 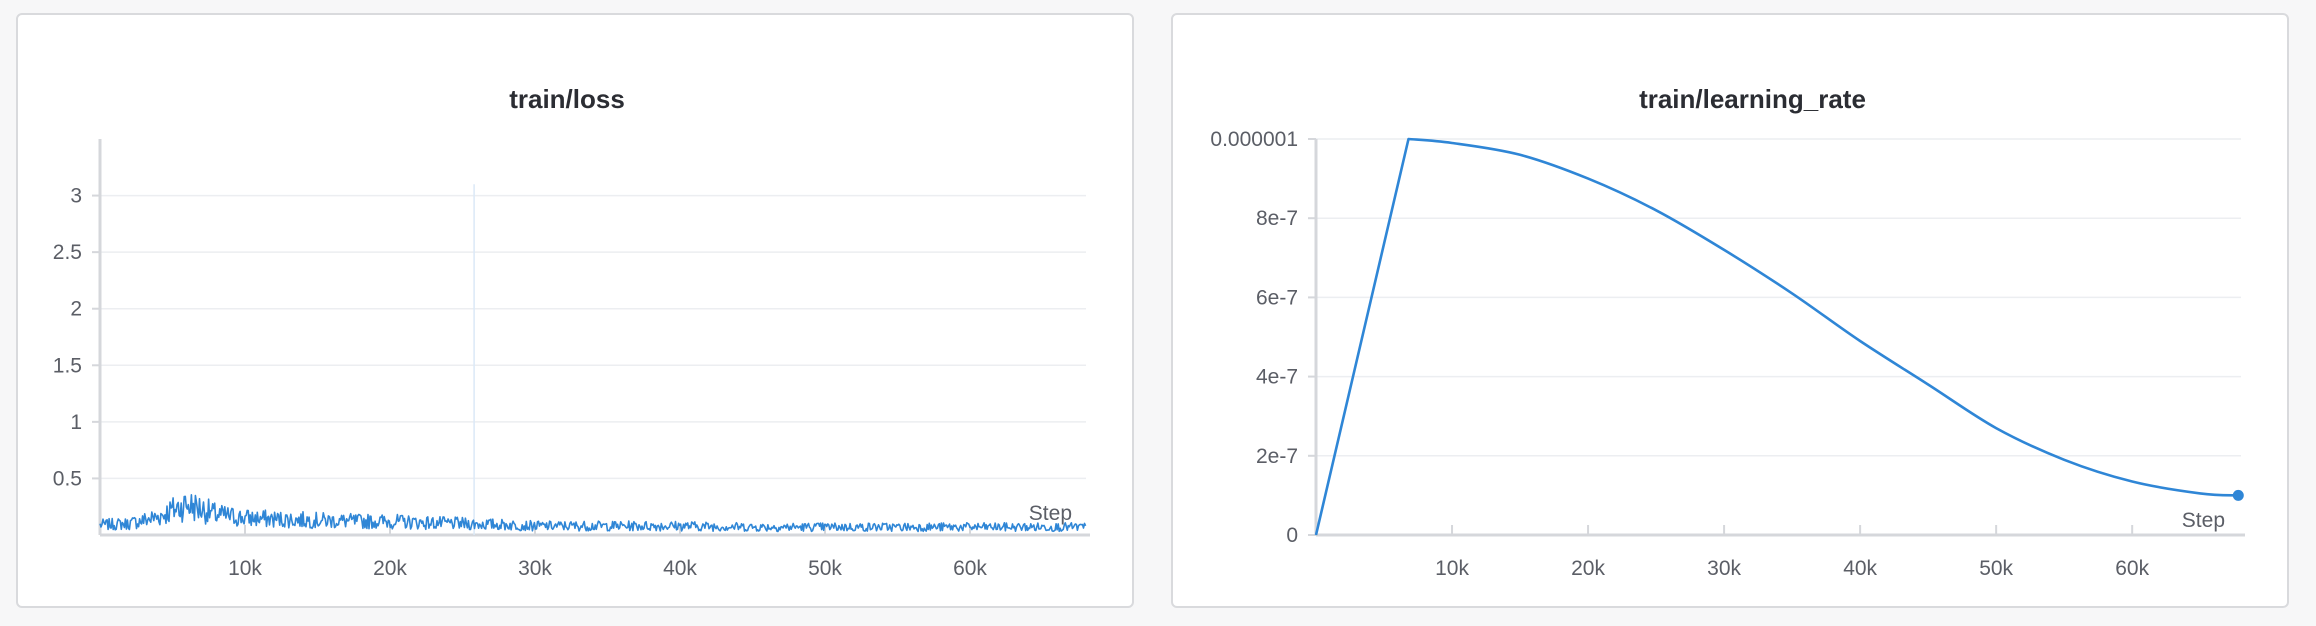 I want to click on y-tick-label: 0, so click(x=1292, y=535).